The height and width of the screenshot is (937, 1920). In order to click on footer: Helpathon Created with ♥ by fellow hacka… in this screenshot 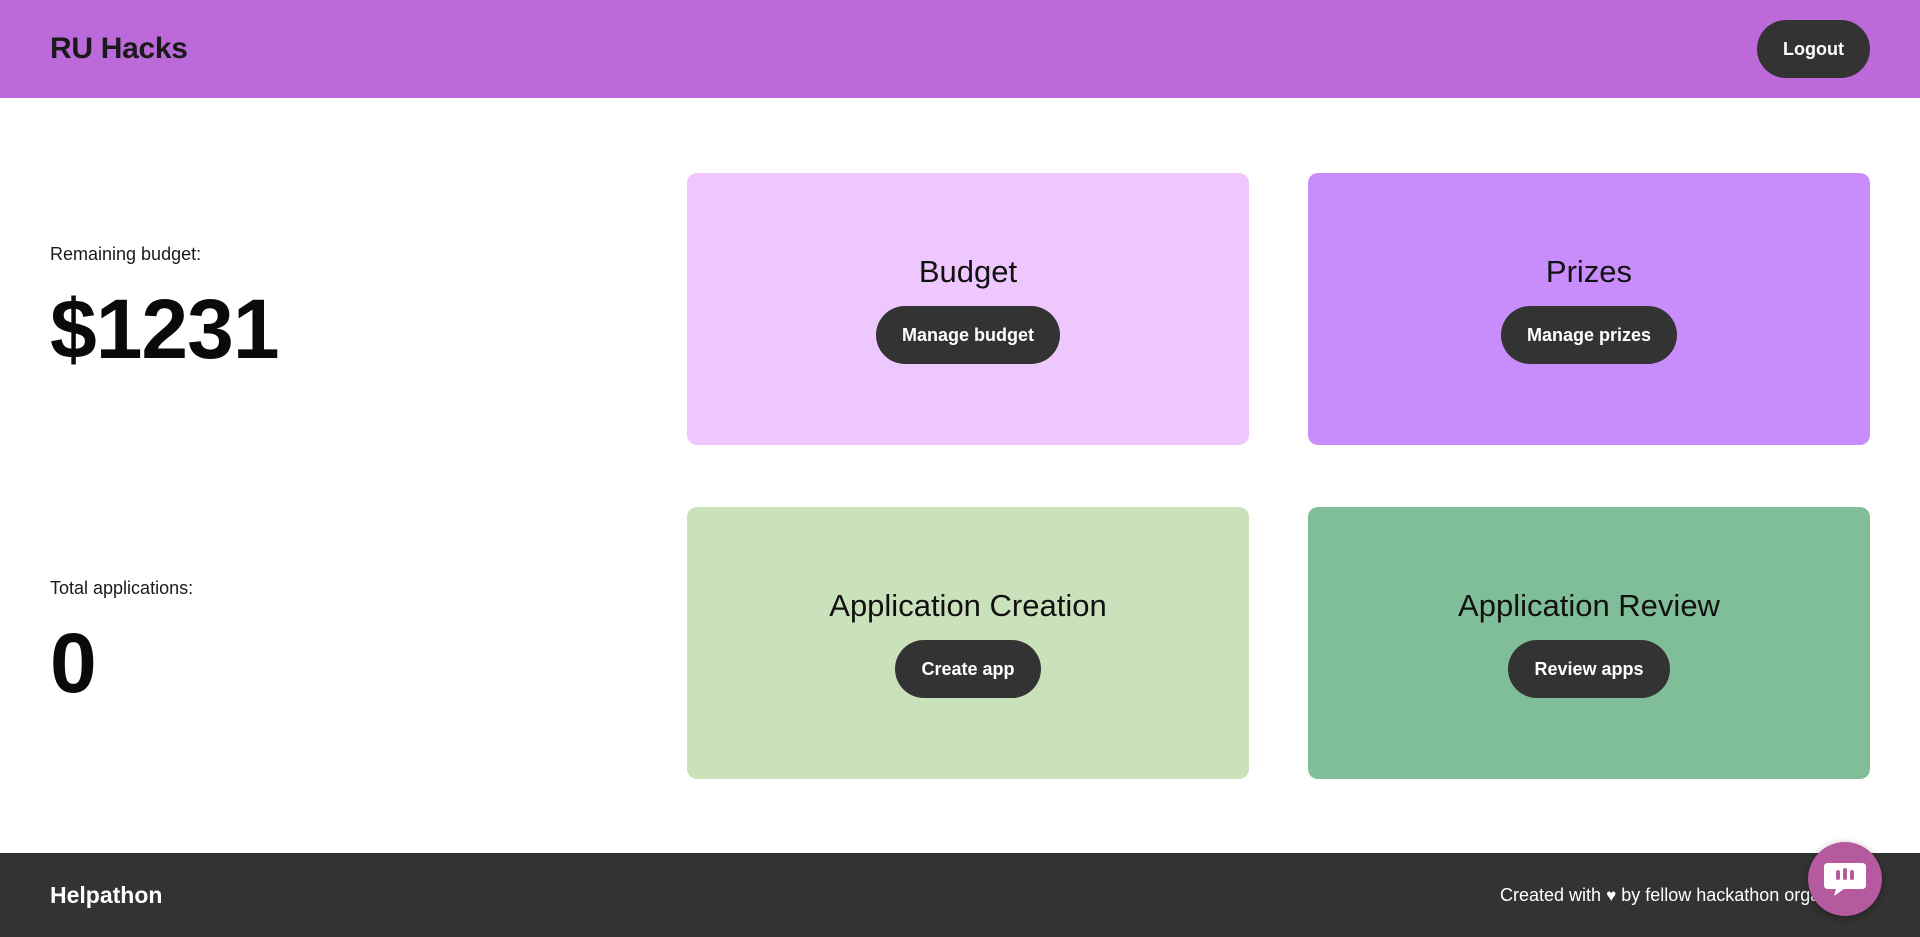, I will do `click(960, 895)`.